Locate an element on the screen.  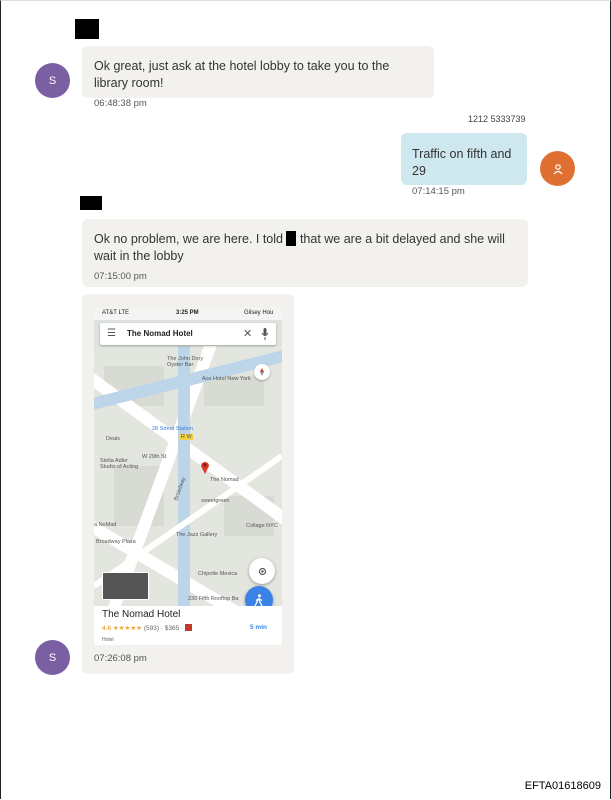
compass-icon is located at coordinates (262, 372).